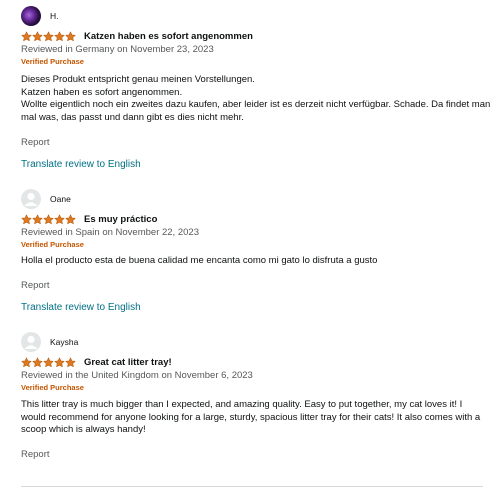 The width and height of the screenshot is (500, 489). Describe the element at coordinates (60, 199) in the screenshot. I see `reviewer-name: Oane` at that location.